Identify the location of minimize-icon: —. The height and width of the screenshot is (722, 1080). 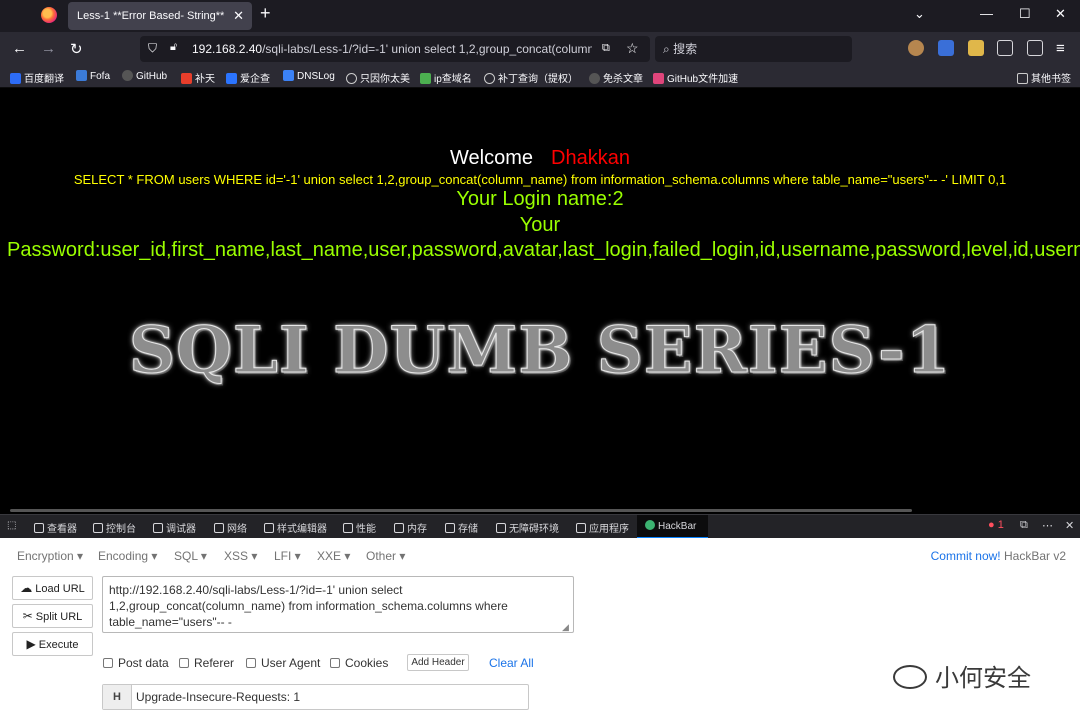
(986, 13).